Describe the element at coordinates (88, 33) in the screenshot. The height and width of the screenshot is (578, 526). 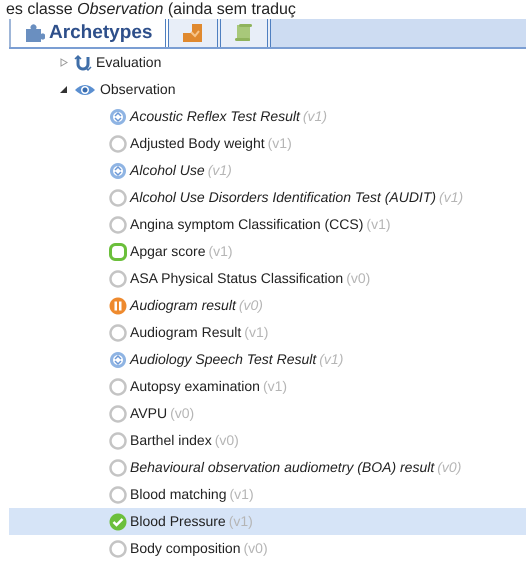
I see `archetypes-tab: Archetypes` at that location.